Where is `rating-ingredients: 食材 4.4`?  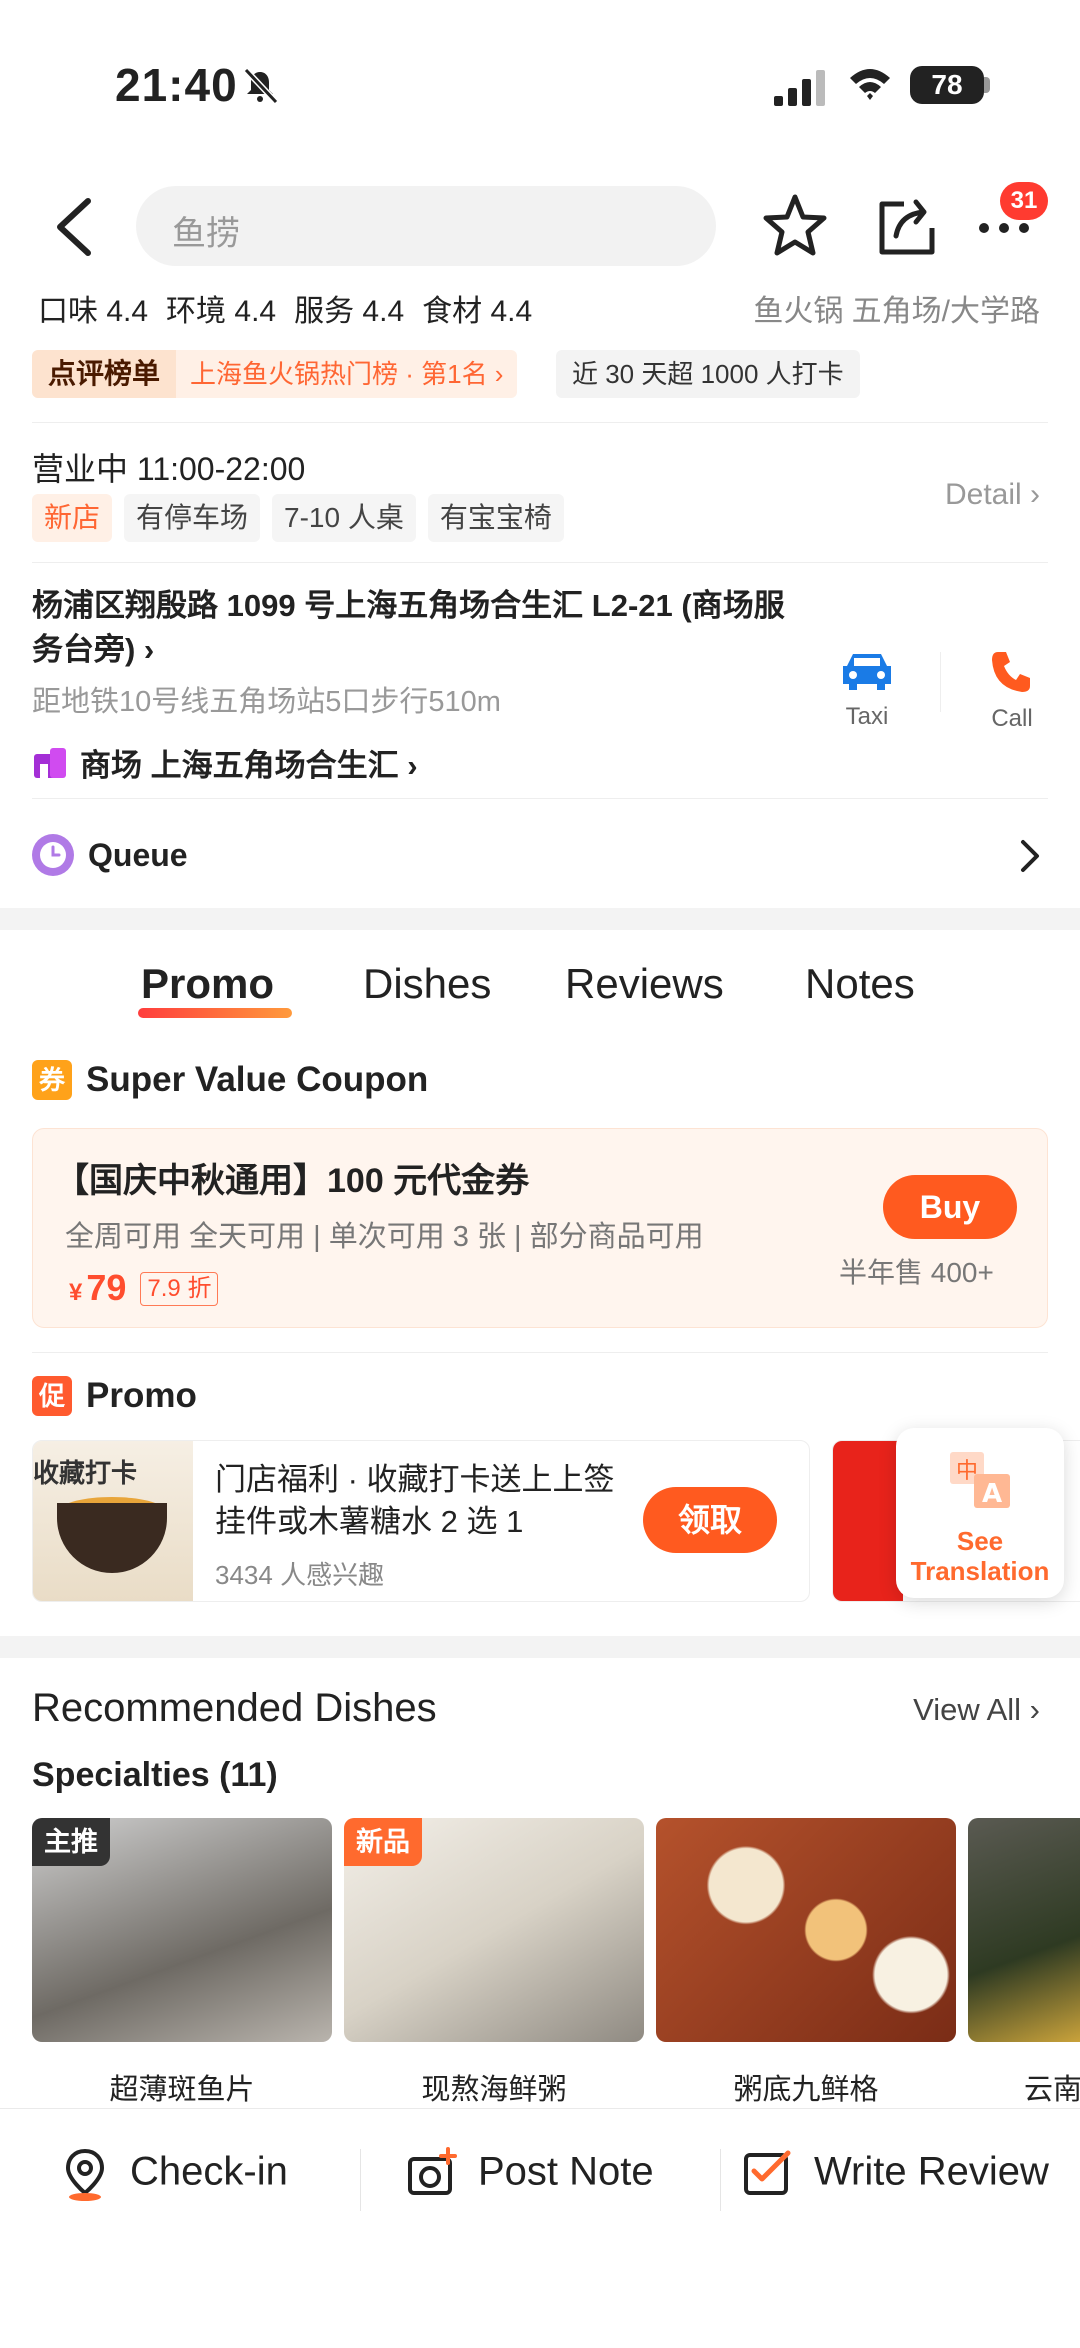
rating-ingredients: 食材 4.4 is located at coordinates (477, 311).